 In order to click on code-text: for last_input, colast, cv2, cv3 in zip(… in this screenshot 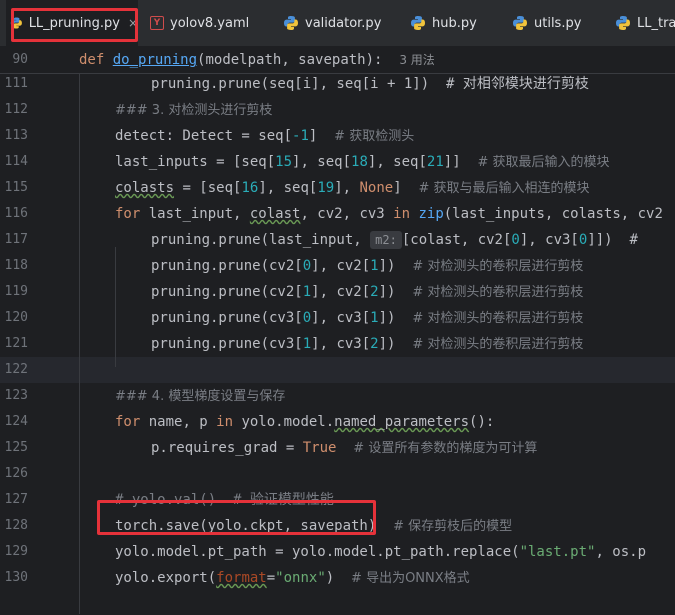, I will do `click(389, 214)`.